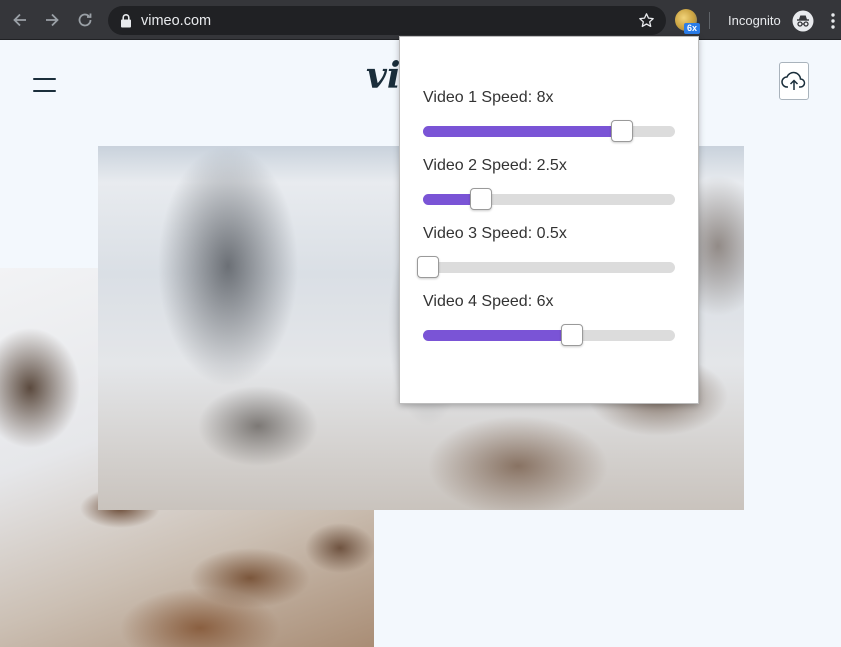  I want to click on incognito-label: Incognito, so click(754, 20).